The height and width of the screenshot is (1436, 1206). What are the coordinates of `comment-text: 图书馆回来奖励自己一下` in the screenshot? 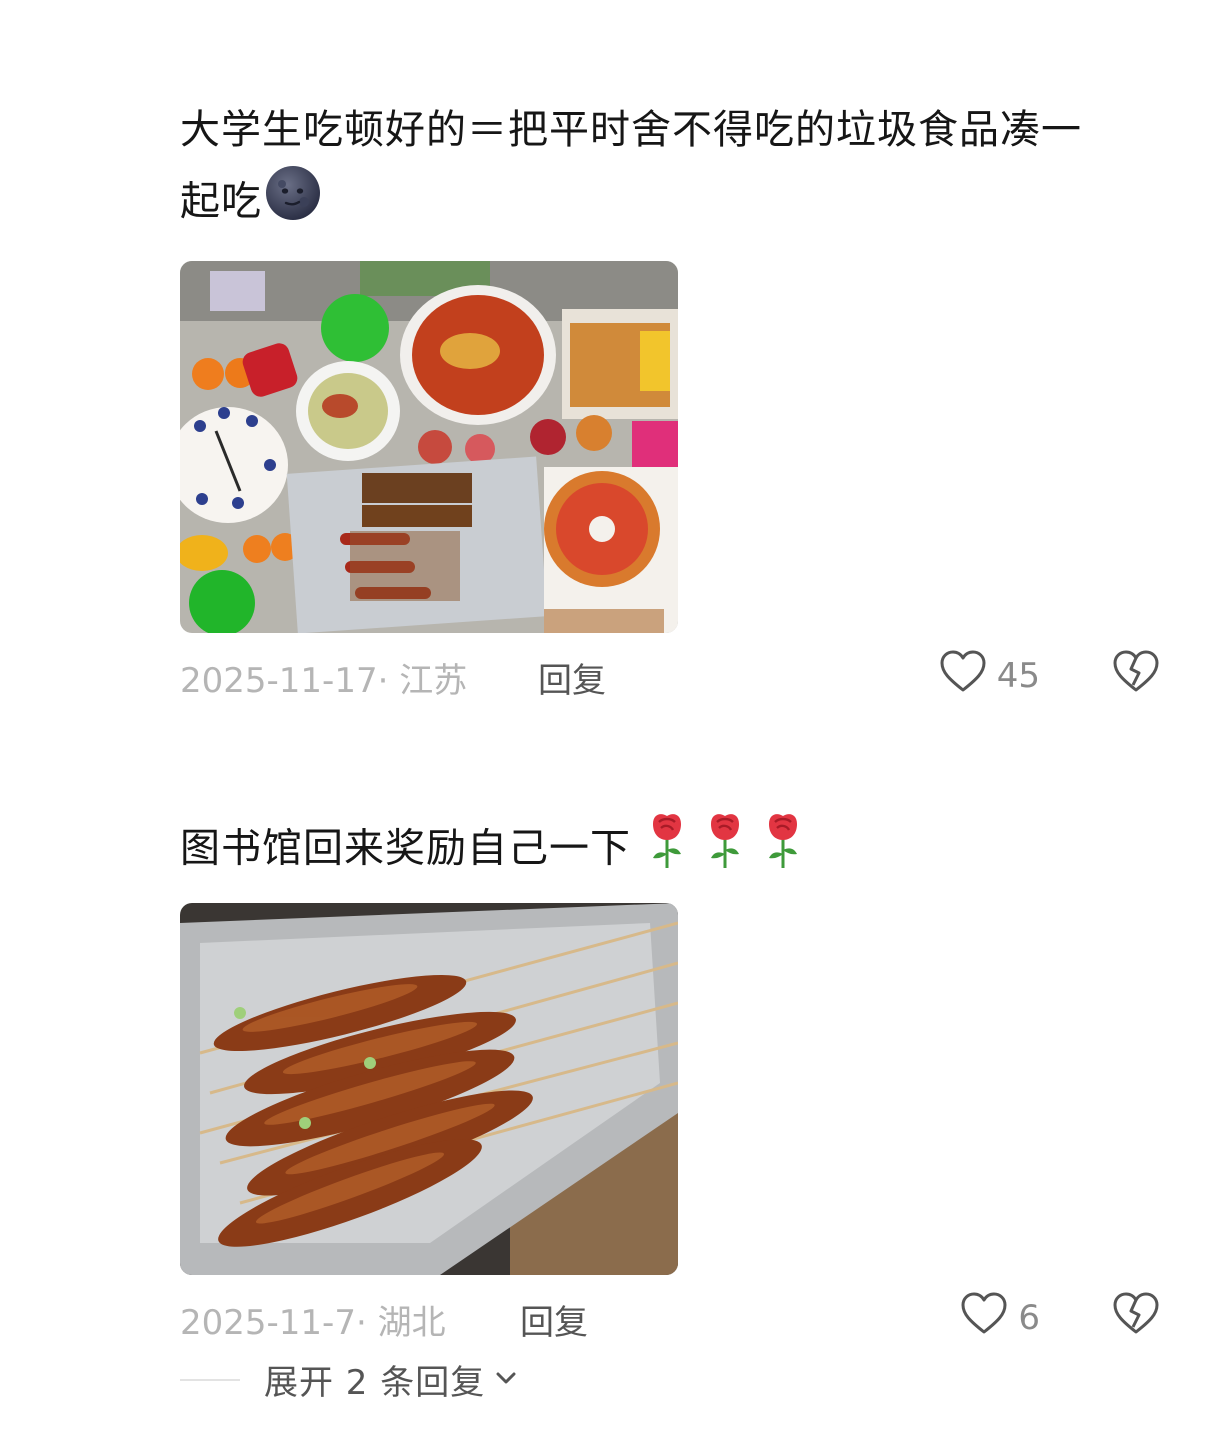 It's located at (667, 850).